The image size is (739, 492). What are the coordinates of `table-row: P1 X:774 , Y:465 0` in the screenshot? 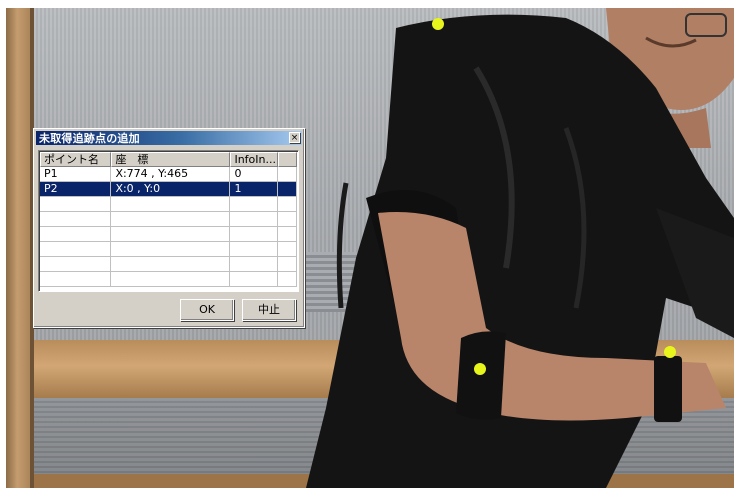 It's located at (168, 174).